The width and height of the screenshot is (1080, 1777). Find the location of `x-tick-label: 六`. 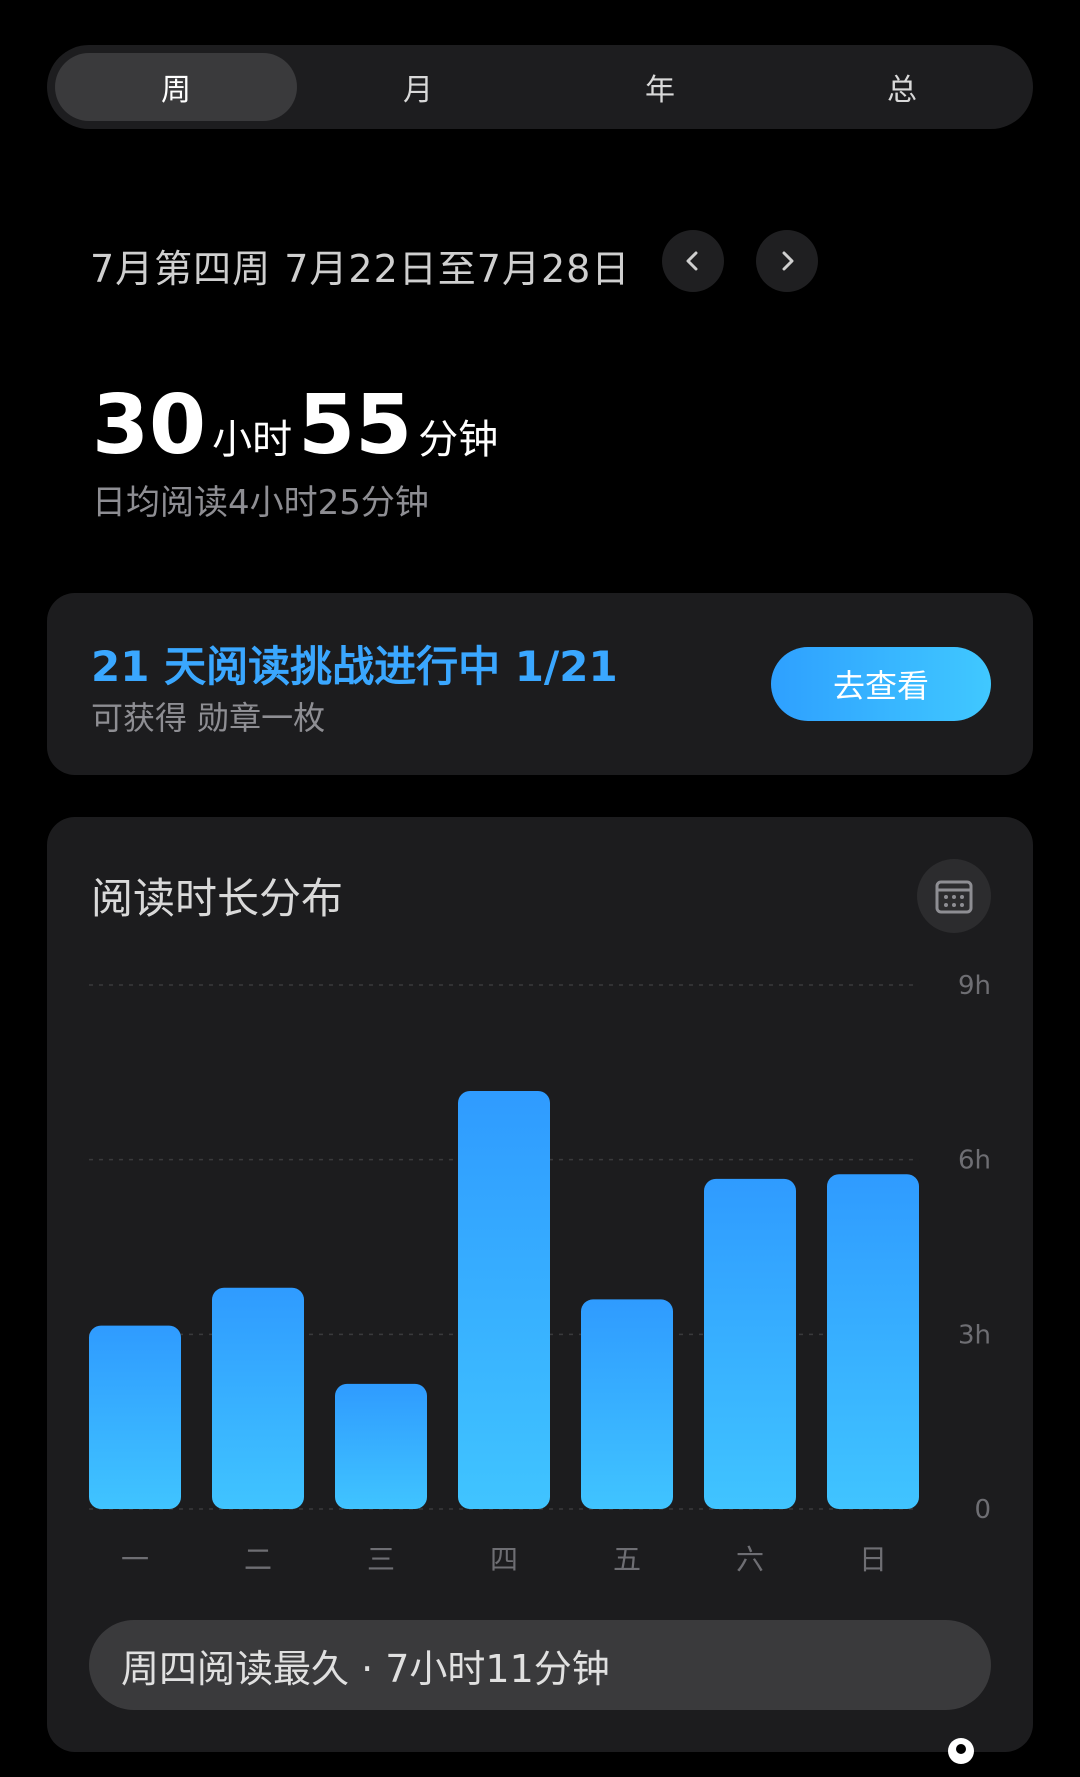

x-tick-label: 六 is located at coordinates (750, 1559).